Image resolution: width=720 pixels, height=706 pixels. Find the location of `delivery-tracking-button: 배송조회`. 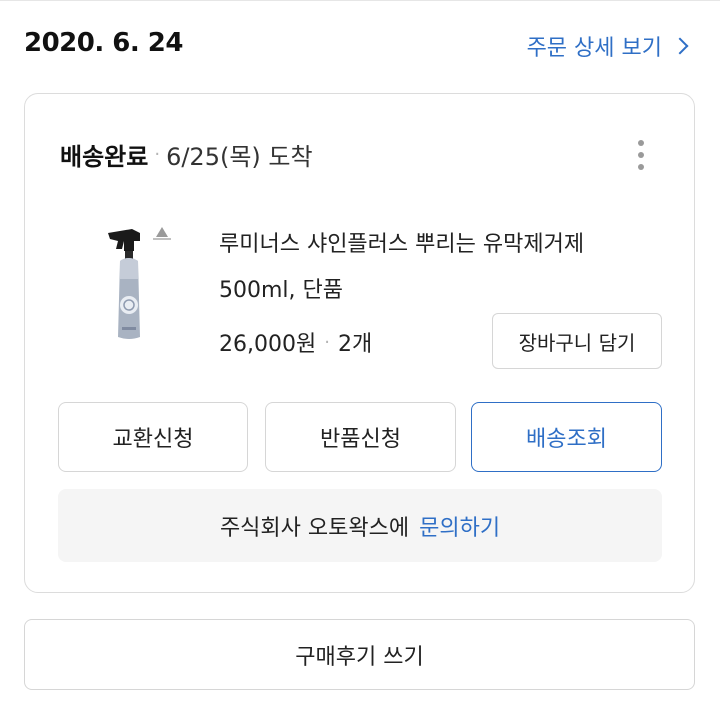

delivery-tracking-button: 배송조회 is located at coordinates (566, 437).